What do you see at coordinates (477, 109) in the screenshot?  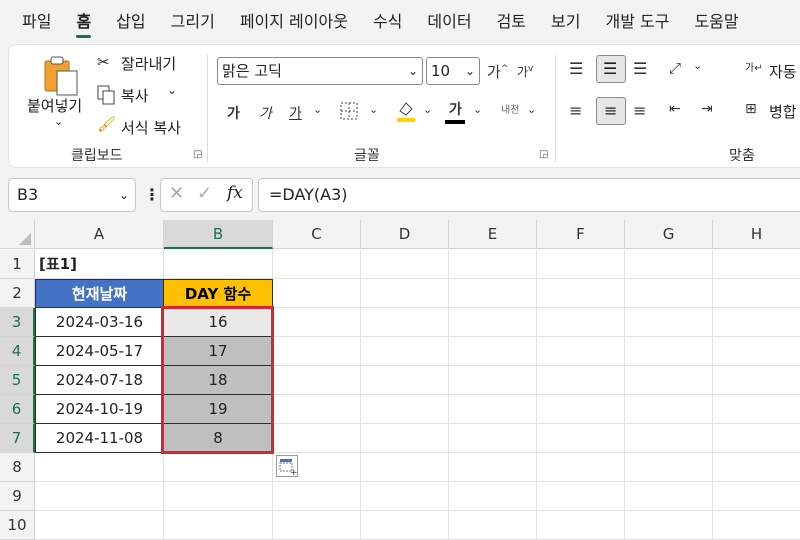 I see `font-color-dropdown-icon: ⌄` at bounding box center [477, 109].